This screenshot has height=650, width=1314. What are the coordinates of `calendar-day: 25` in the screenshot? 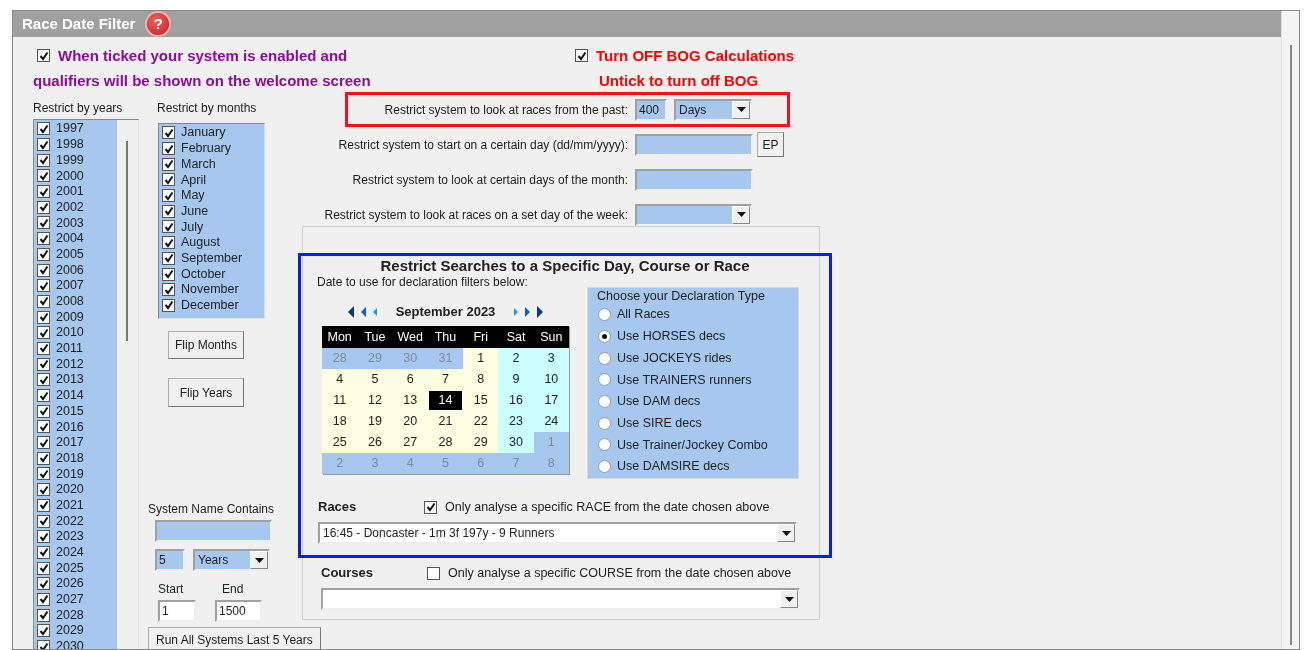 It's located at (340, 442).